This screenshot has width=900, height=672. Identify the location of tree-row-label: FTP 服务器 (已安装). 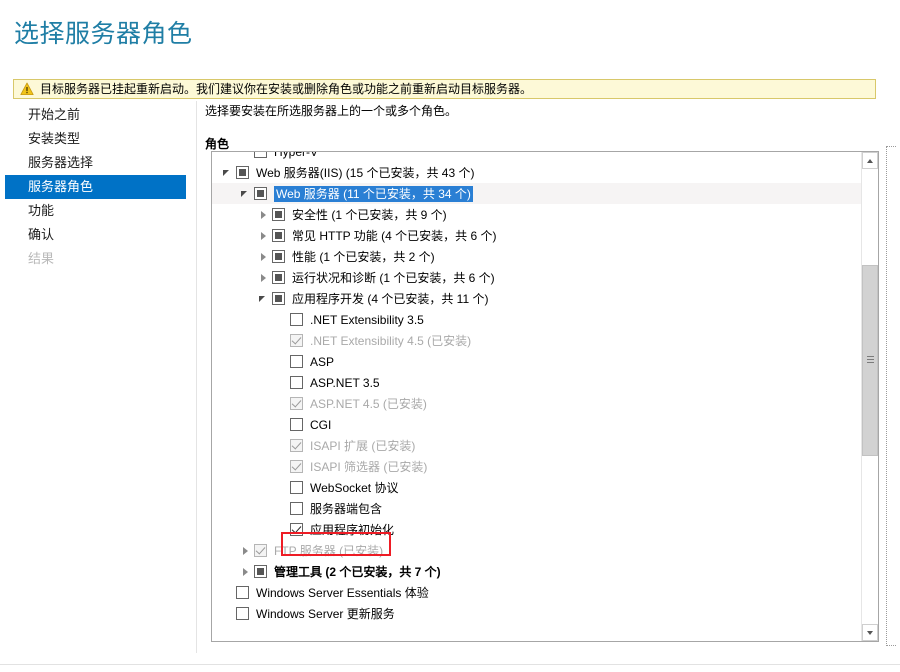
(329, 550).